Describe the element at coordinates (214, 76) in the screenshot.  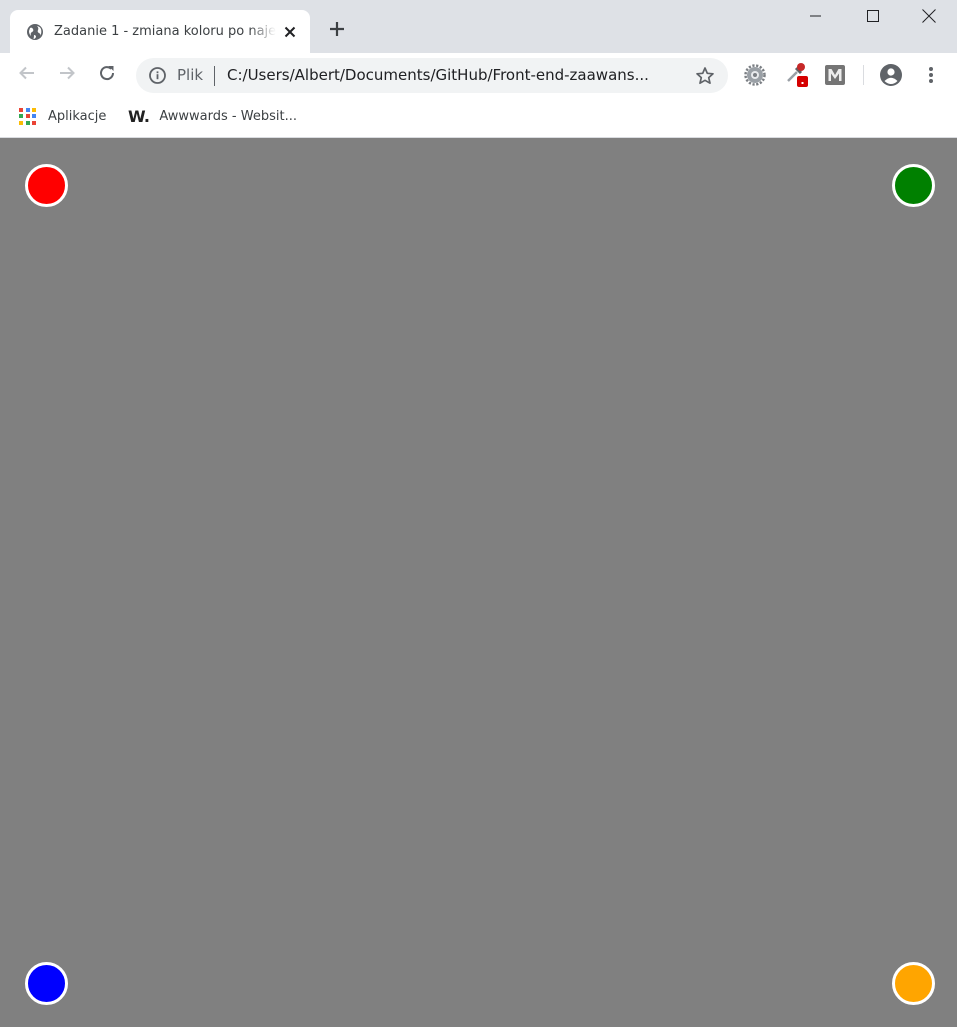
I see `divider` at that location.